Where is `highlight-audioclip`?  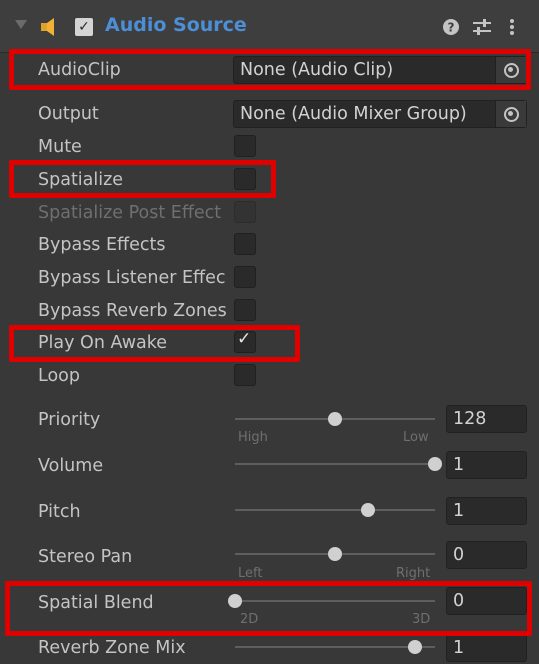
highlight-audioclip is located at coordinates (270, 69).